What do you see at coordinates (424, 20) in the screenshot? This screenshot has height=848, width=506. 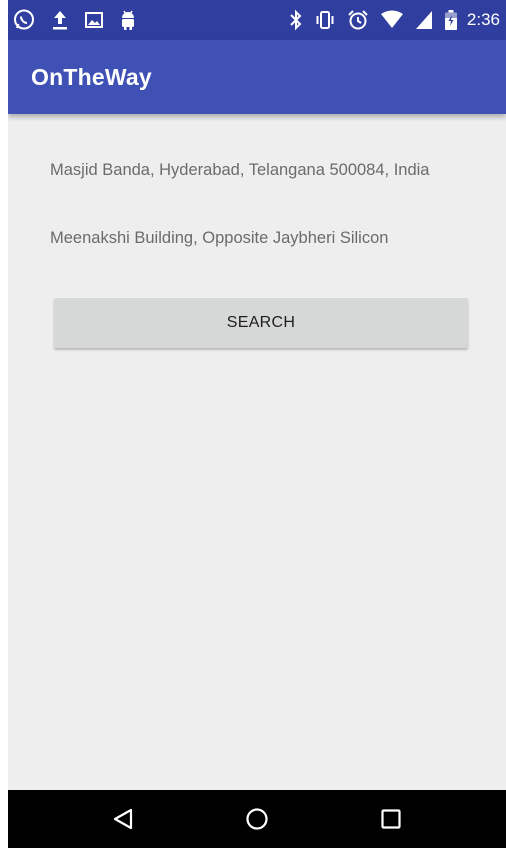 I see `signal-icon` at bounding box center [424, 20].